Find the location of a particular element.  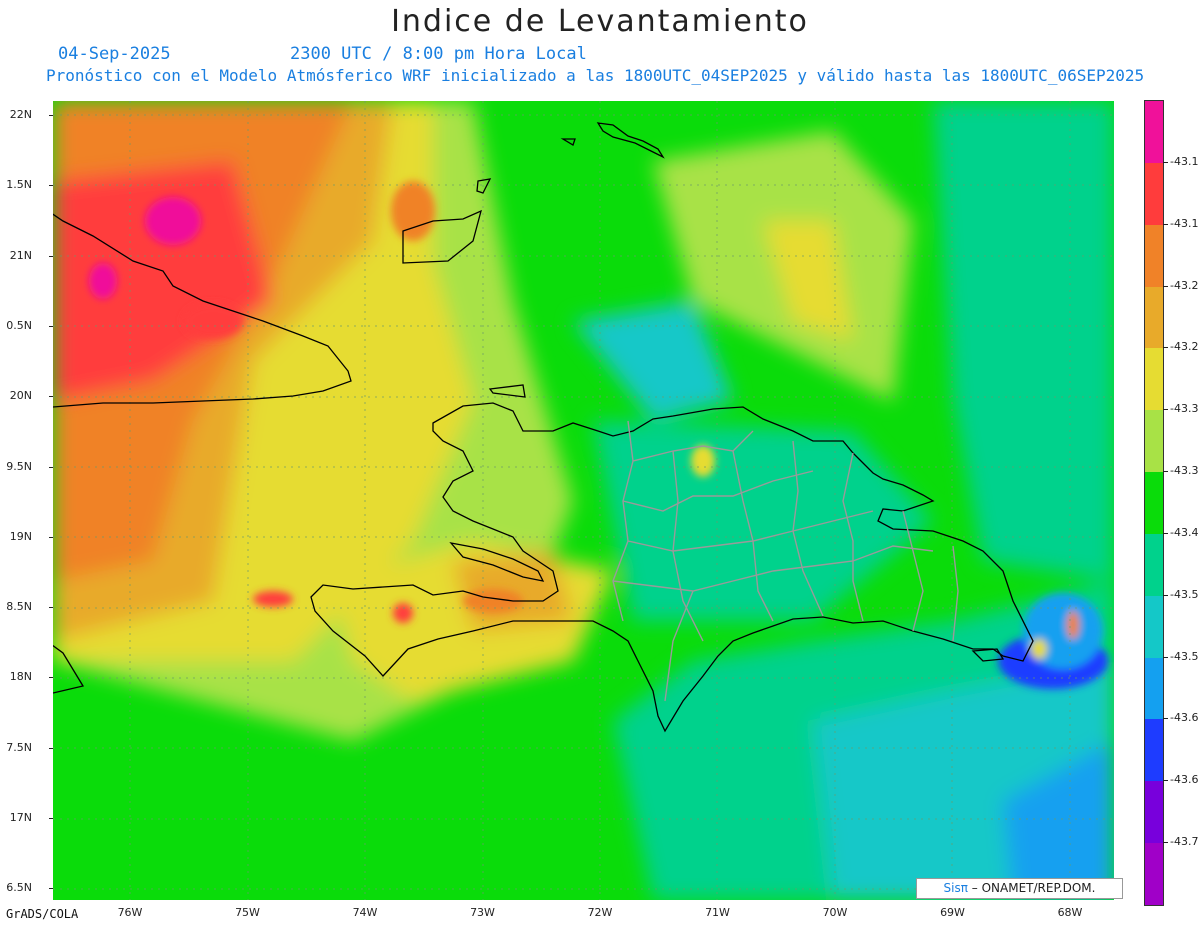

spot-storm-orange is located at coordinates (1073, 625).